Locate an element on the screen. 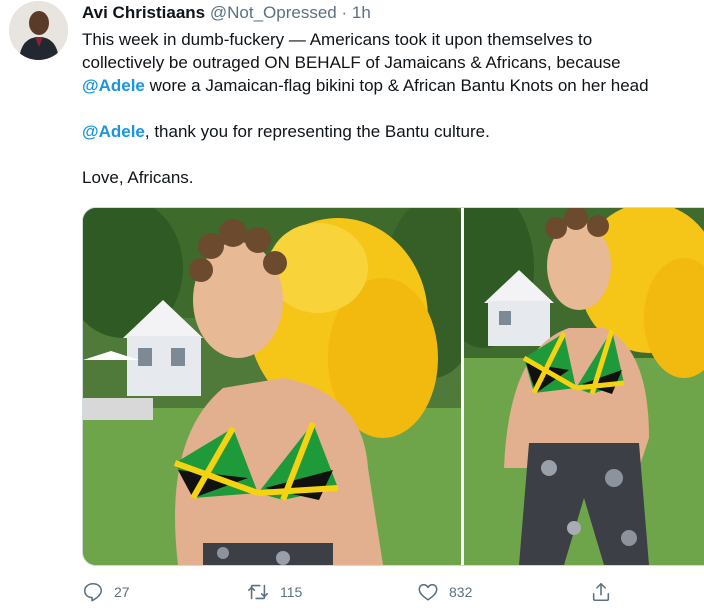  retweet-icon is located at coordinates (258, 592).